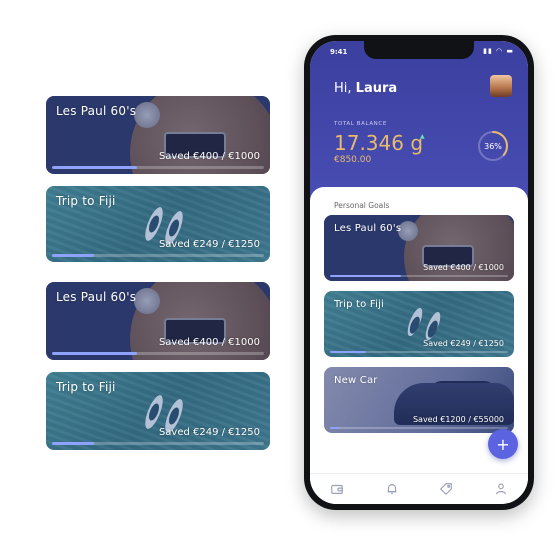  What do you see at coordinates (360, 124) in the screenshot?
I see `total-balance-label: TOTAL BALANCE` at bounding box center [360, 124].